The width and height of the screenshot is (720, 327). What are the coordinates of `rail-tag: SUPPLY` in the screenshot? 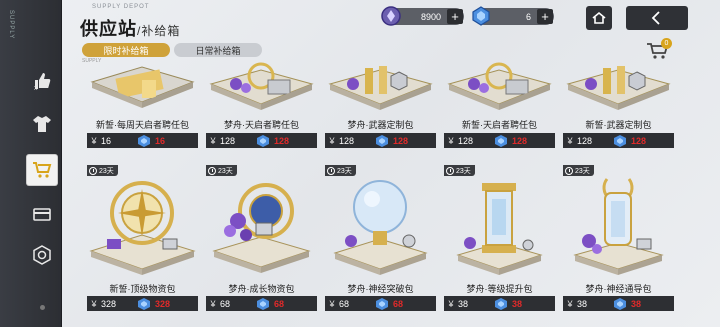 It's located at (11, 25).